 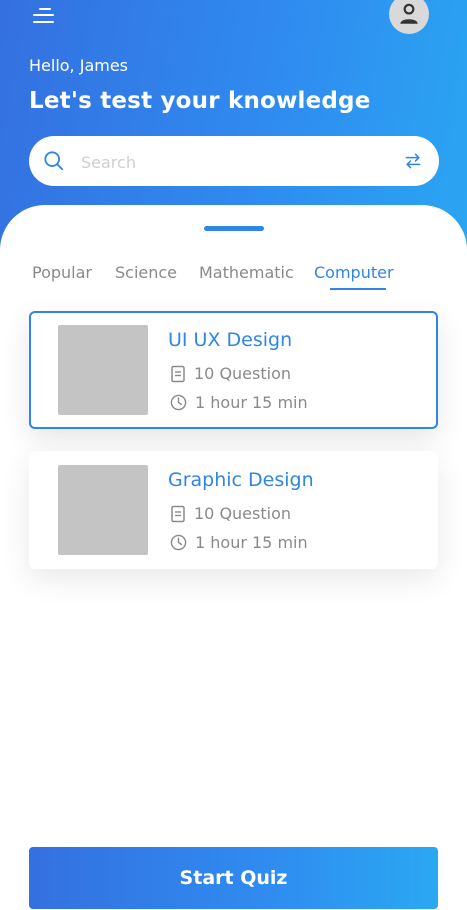 I want to click on tab-science: Science, so click(x=146, y=272).